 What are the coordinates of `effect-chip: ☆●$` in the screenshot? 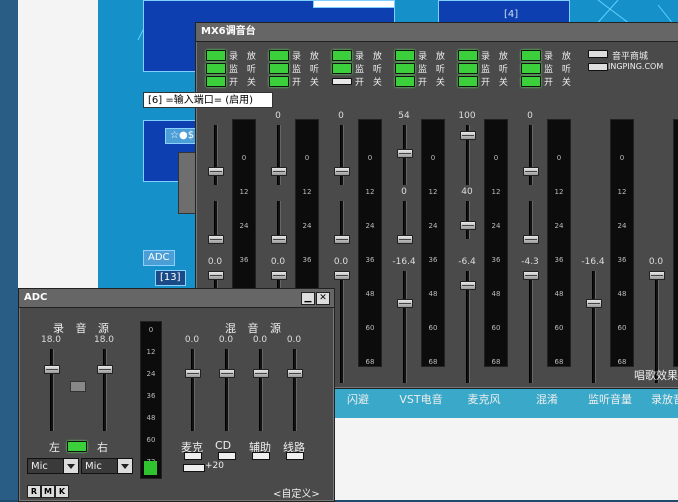 It's located at (182, 136).